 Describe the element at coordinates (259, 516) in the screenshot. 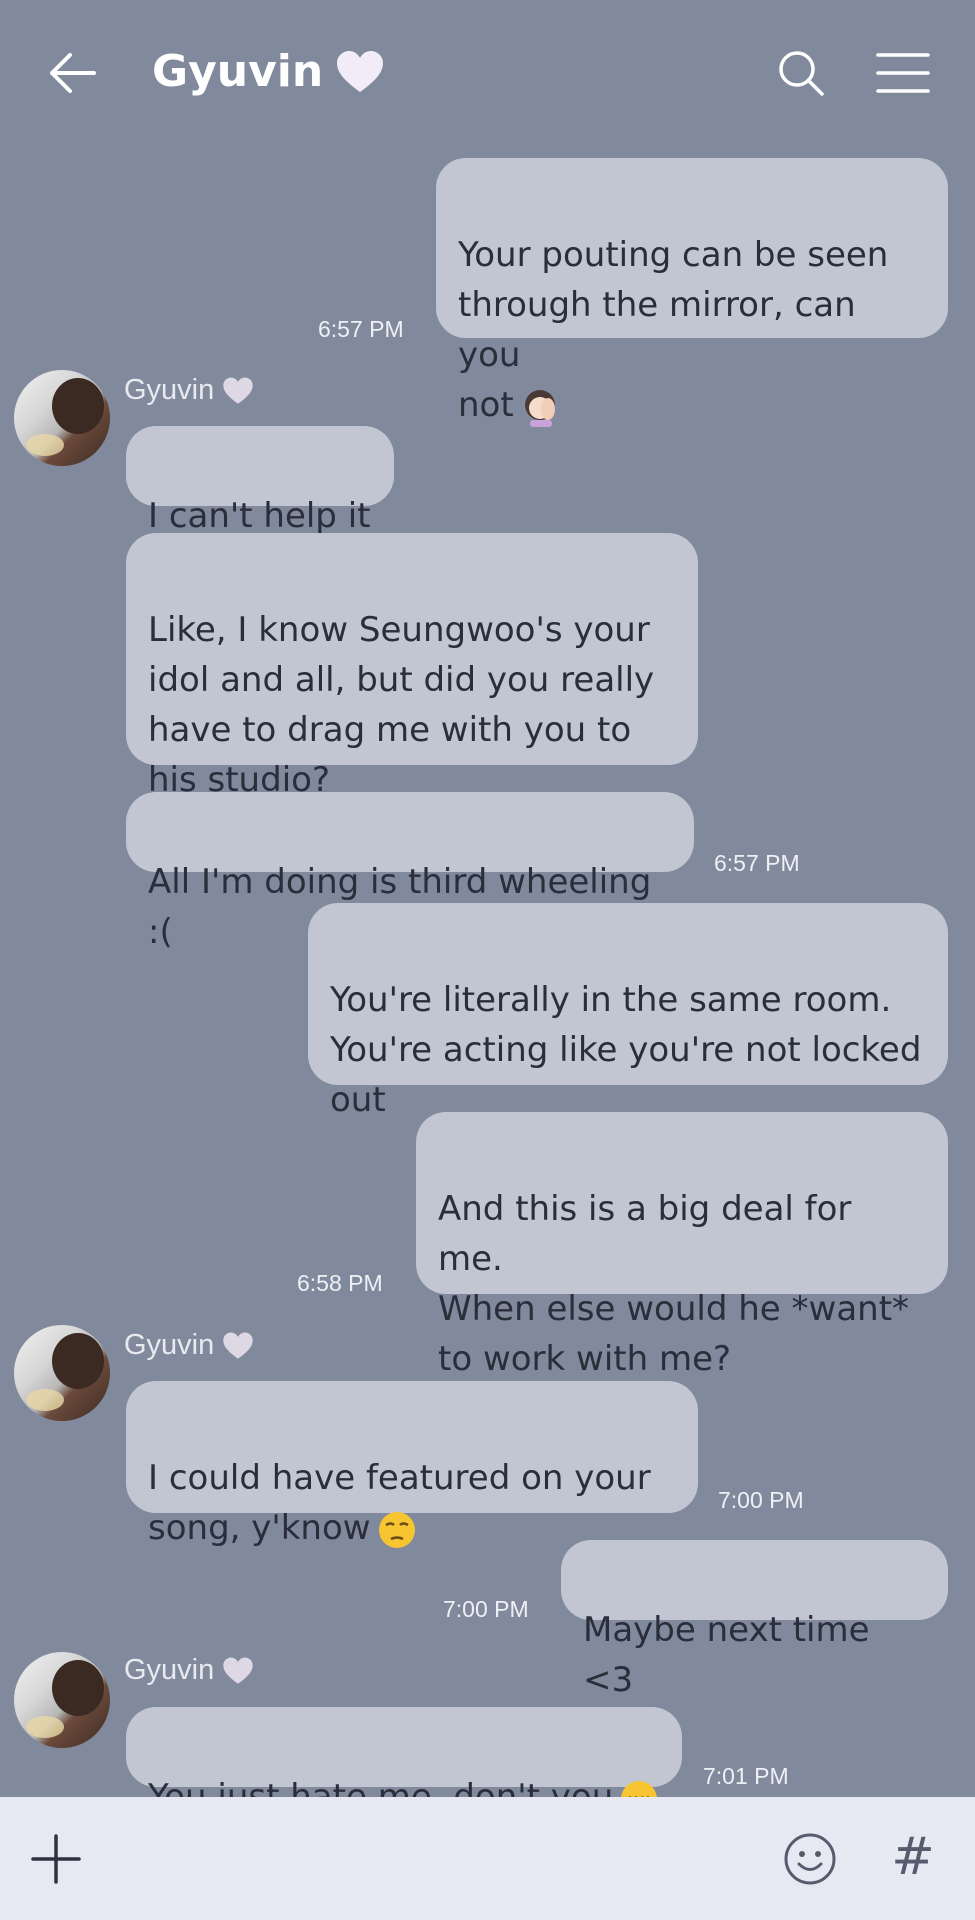

I see `message-text: I can't help it` at that location.